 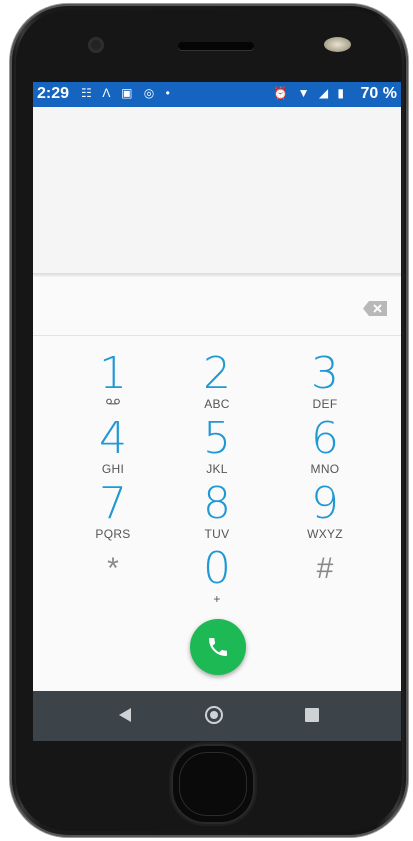 I want to click on key-star: *, so click(x=113, y=580).